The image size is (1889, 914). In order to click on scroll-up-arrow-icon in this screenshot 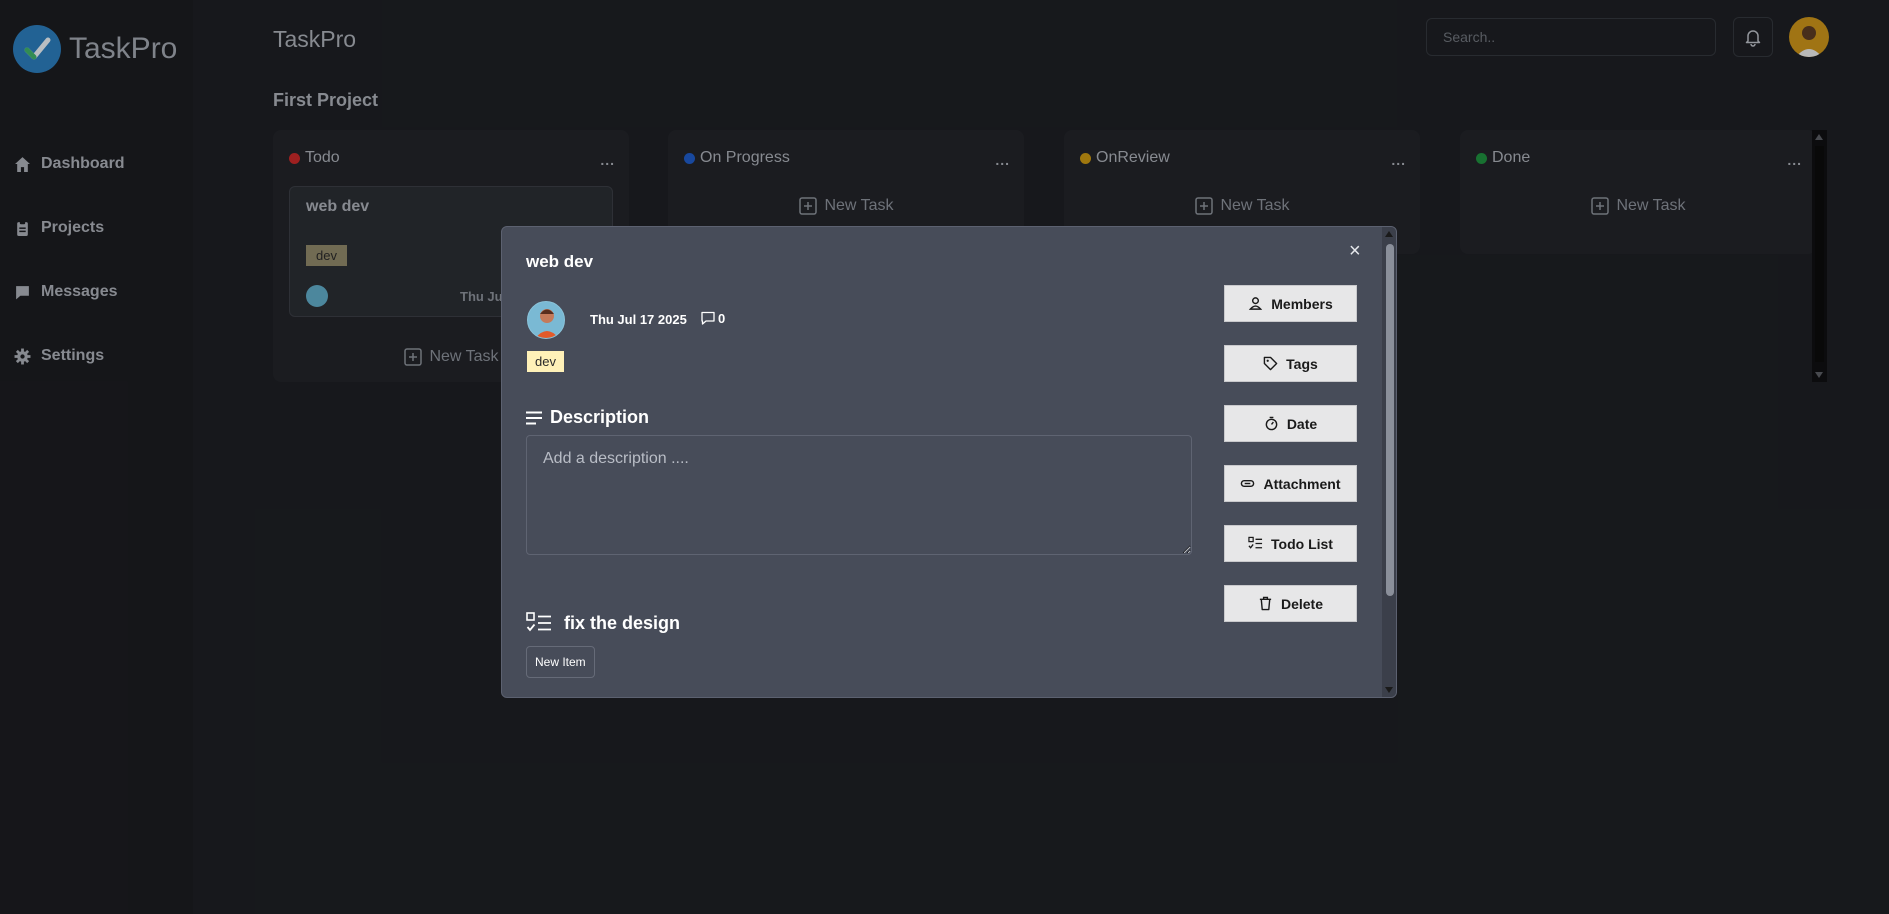, I will do `click(1389, 234)`.